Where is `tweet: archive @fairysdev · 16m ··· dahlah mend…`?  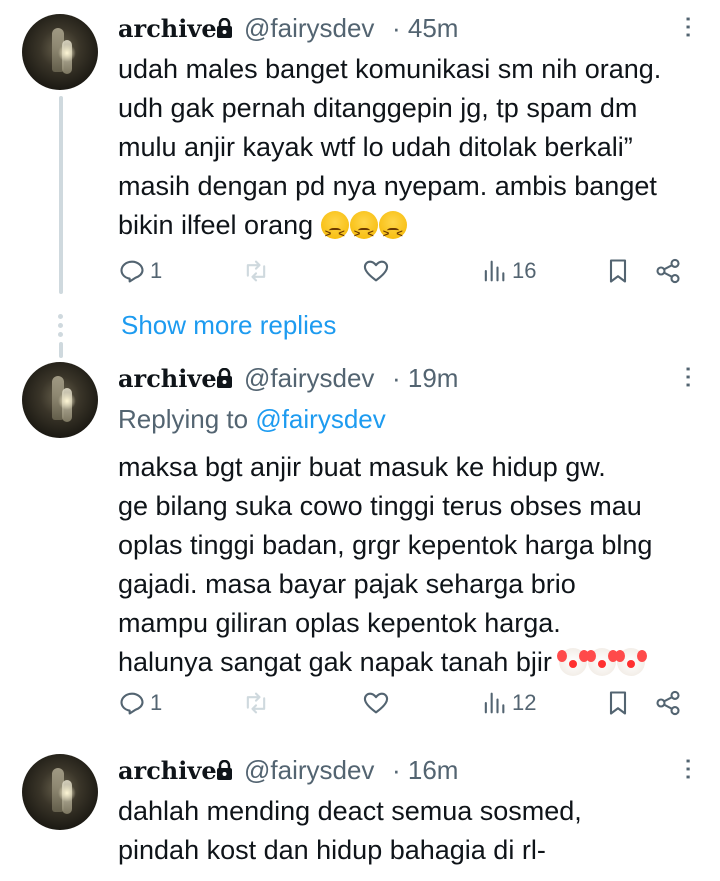 tweet: archive @fairysdev · 16m ··· dahlah mend… is located at coordinates (360, 816).